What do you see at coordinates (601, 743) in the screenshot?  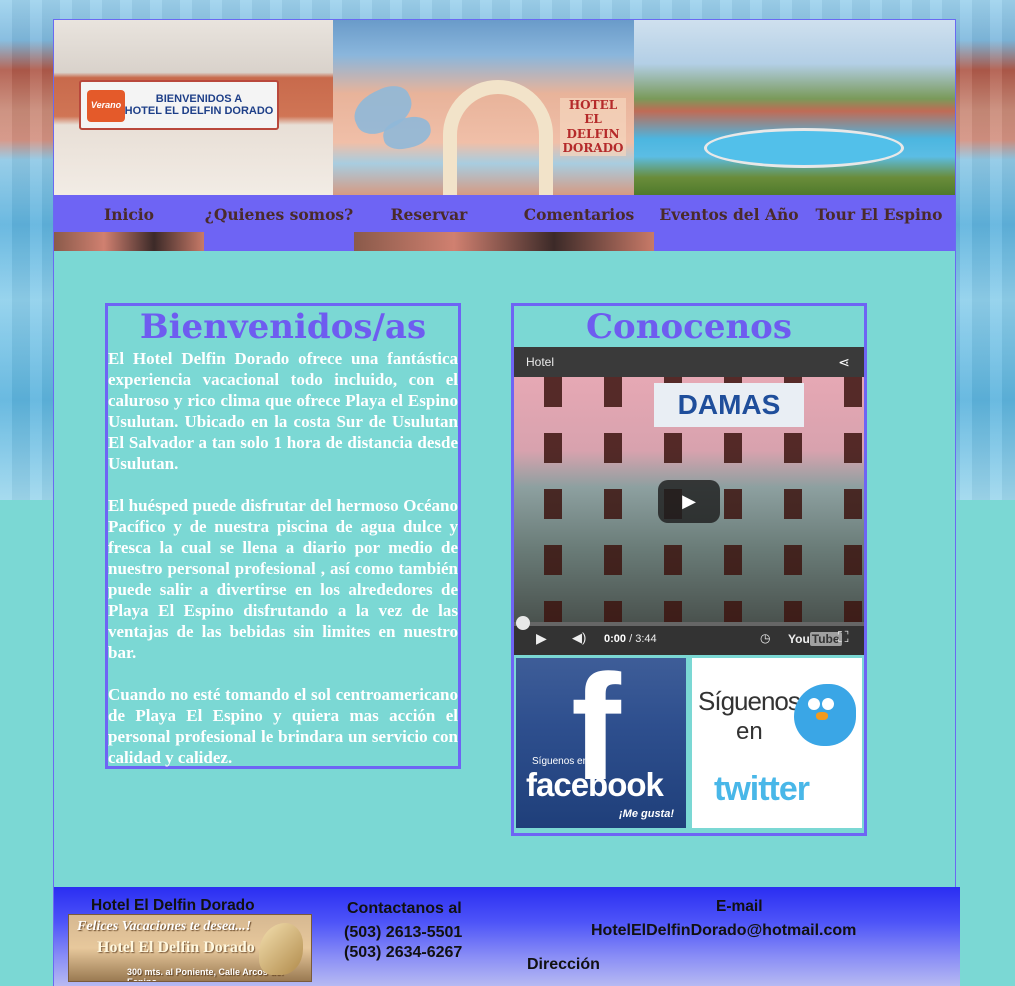 I see `facebook-link: f Síguenos en facebook ¡Me gusta!` at bounding box center [601, 743].